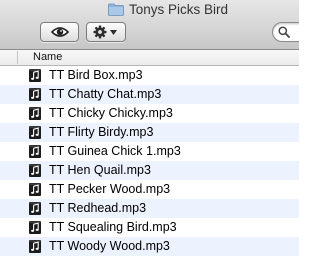 This screenshot has width=320, height=272. Describe the element at coordinates (100, 170) in the screenshot. I see `file-name: TT Hen Quail.mp3` at that location.